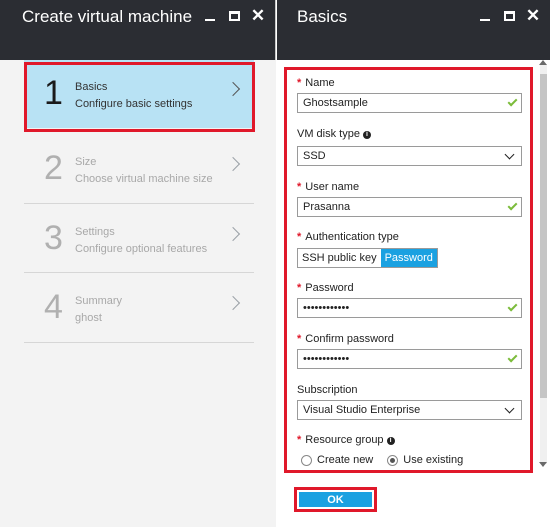 The image size is (550, 527). I want to click on basics-header: Basics ✕, so click(413, 30).